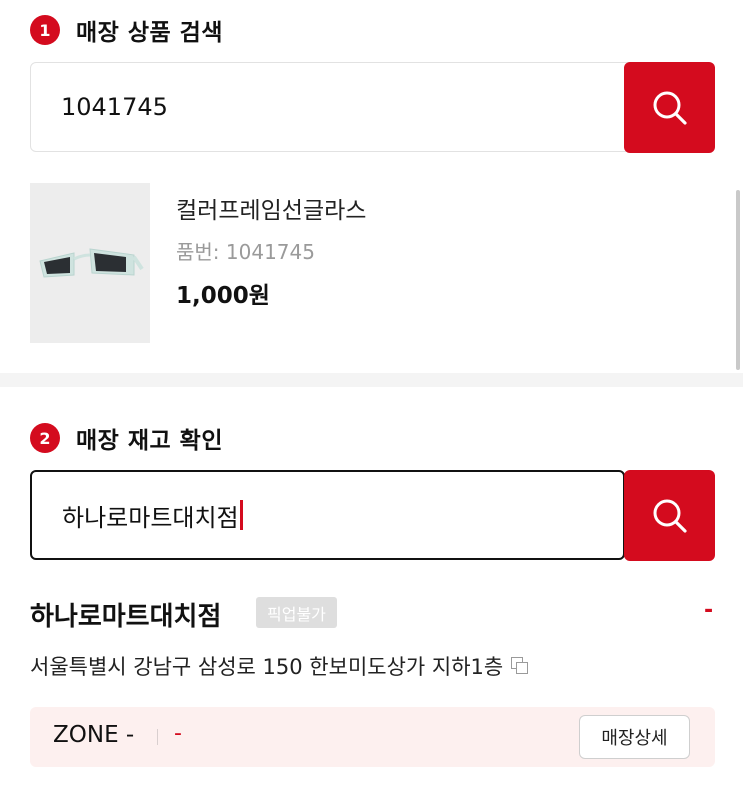 The image size is (743, 795). I want to click on store-search-button, so click(669, 515).